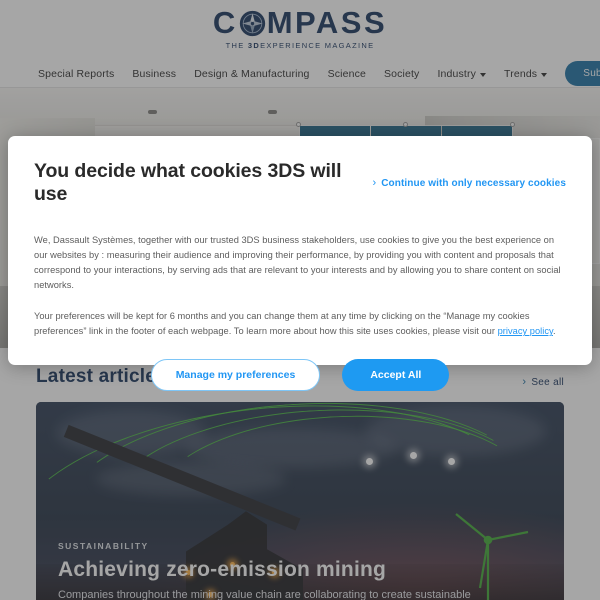 The width and height of the screenshot is (600, 600). Describe the element at coordinates (554, 331) in the screenshot. I see `cookie-paragraph-2-after: .` at that location.